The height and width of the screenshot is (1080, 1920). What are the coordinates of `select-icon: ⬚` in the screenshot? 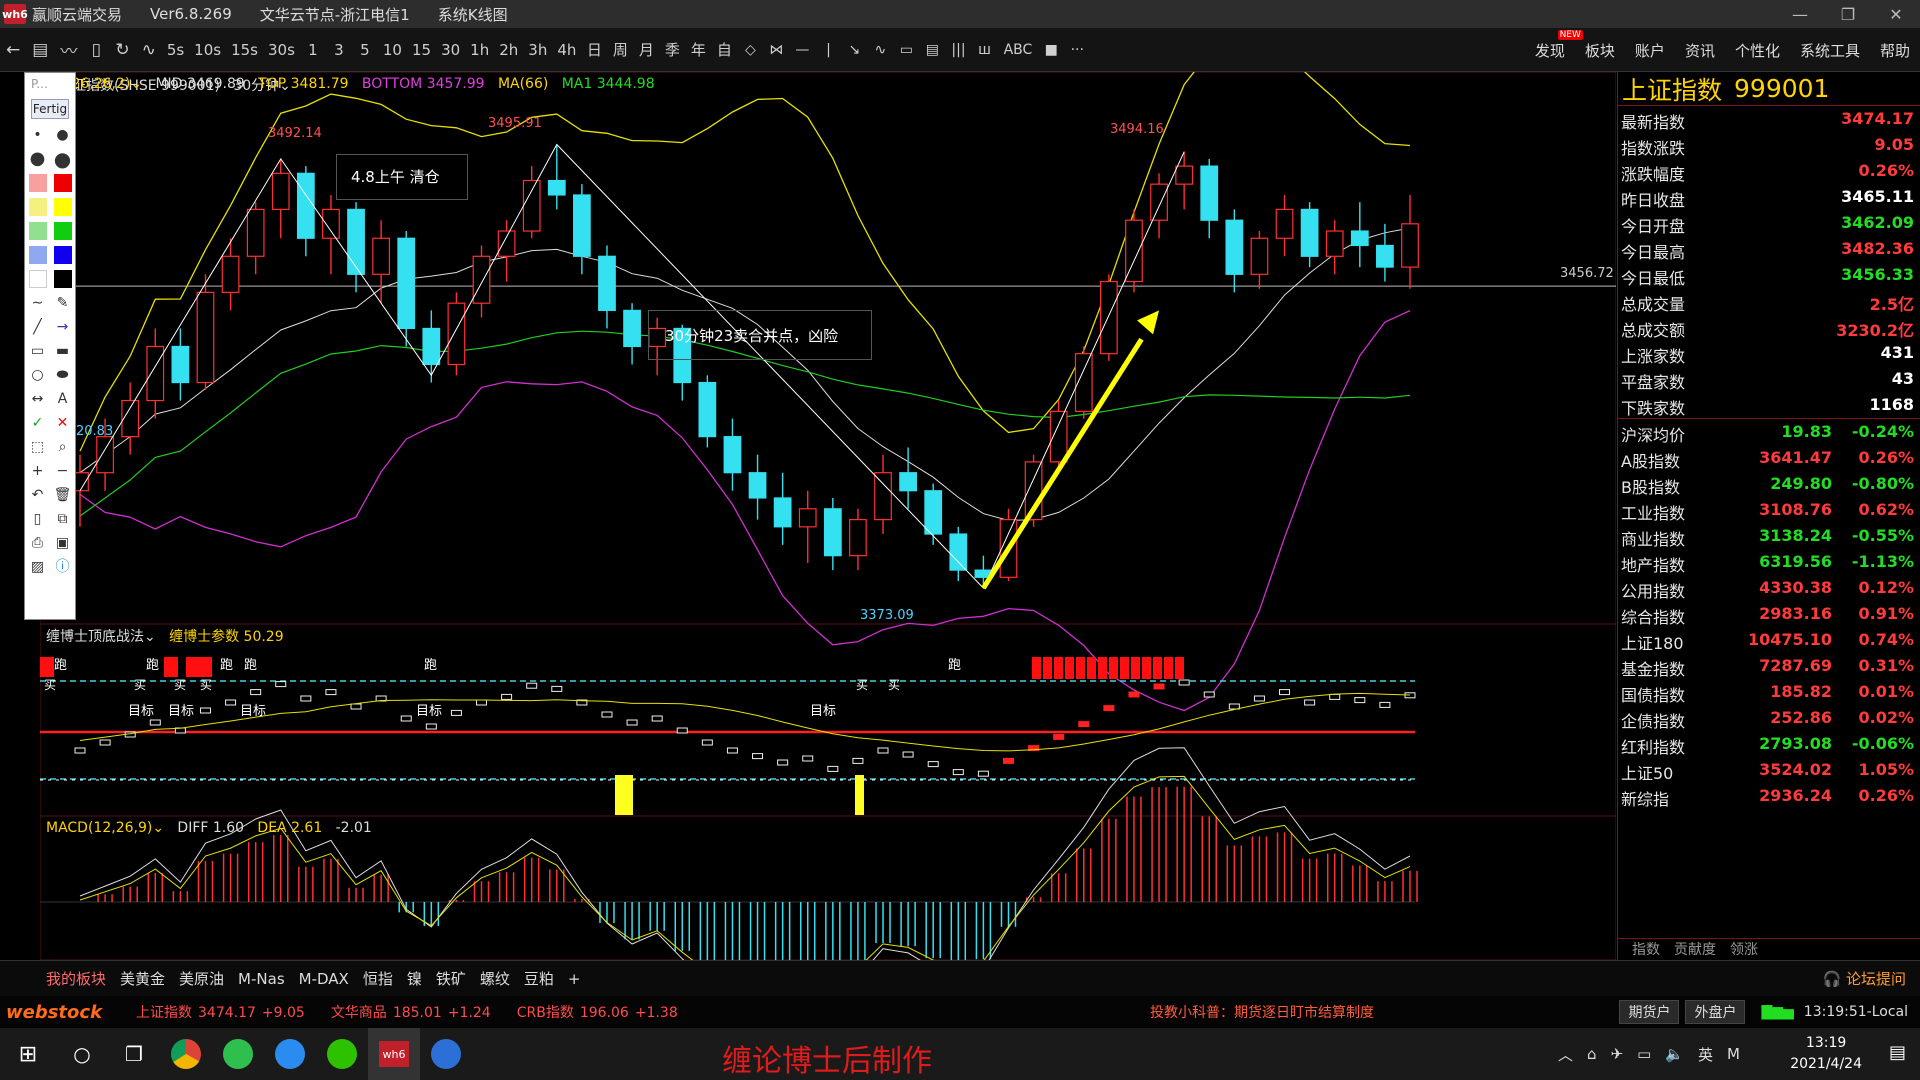 It's located at (38, 447).